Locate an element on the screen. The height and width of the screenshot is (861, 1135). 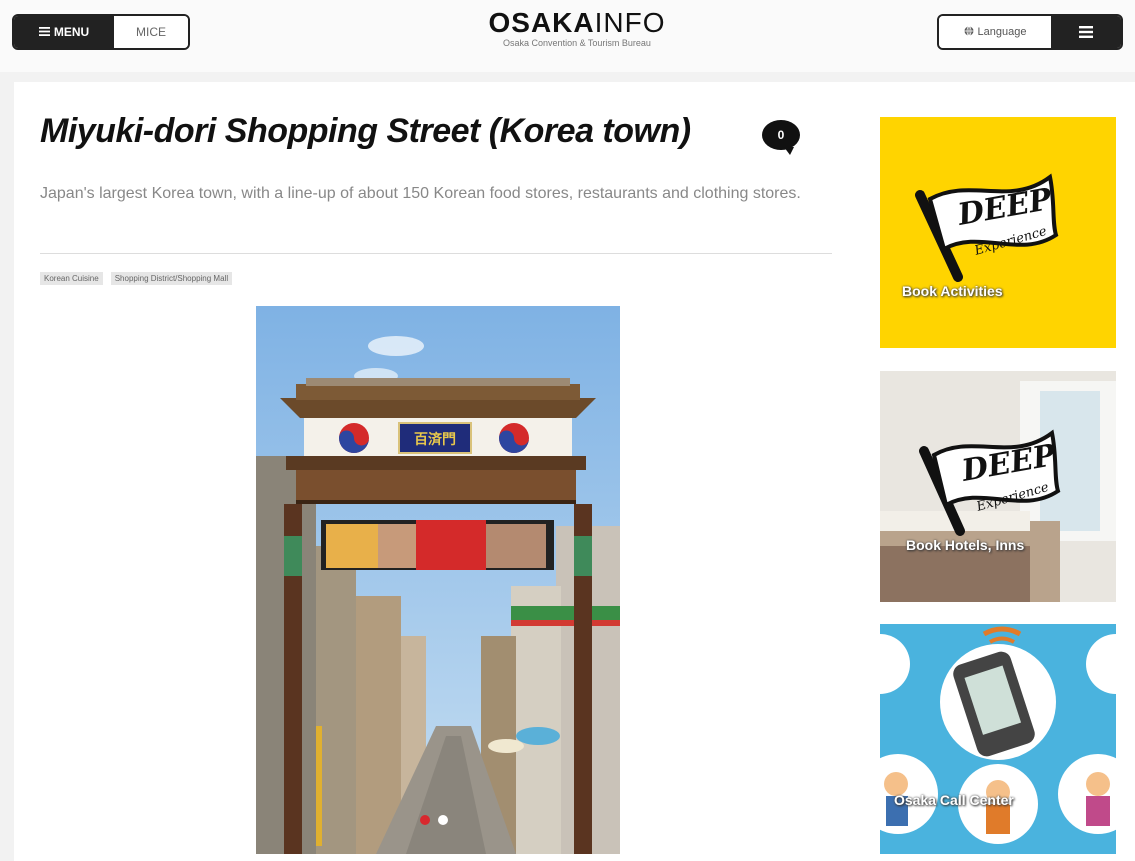
mice-button-label: MICE is located at coordinates (151, 32).